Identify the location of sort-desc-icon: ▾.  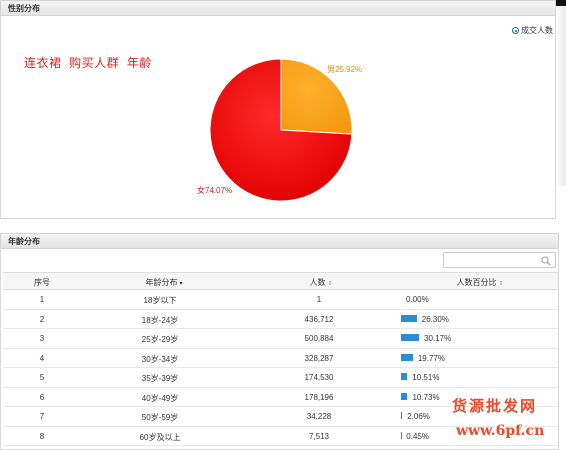
(180, 284).